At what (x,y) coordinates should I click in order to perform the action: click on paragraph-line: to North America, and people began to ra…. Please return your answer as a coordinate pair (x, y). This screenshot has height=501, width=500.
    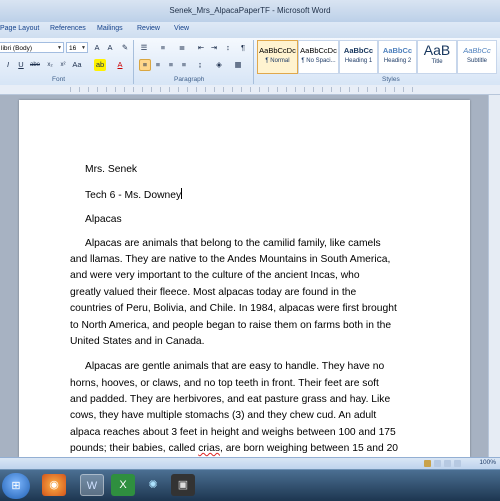
    Looking at the image, I should click on (231, 325).